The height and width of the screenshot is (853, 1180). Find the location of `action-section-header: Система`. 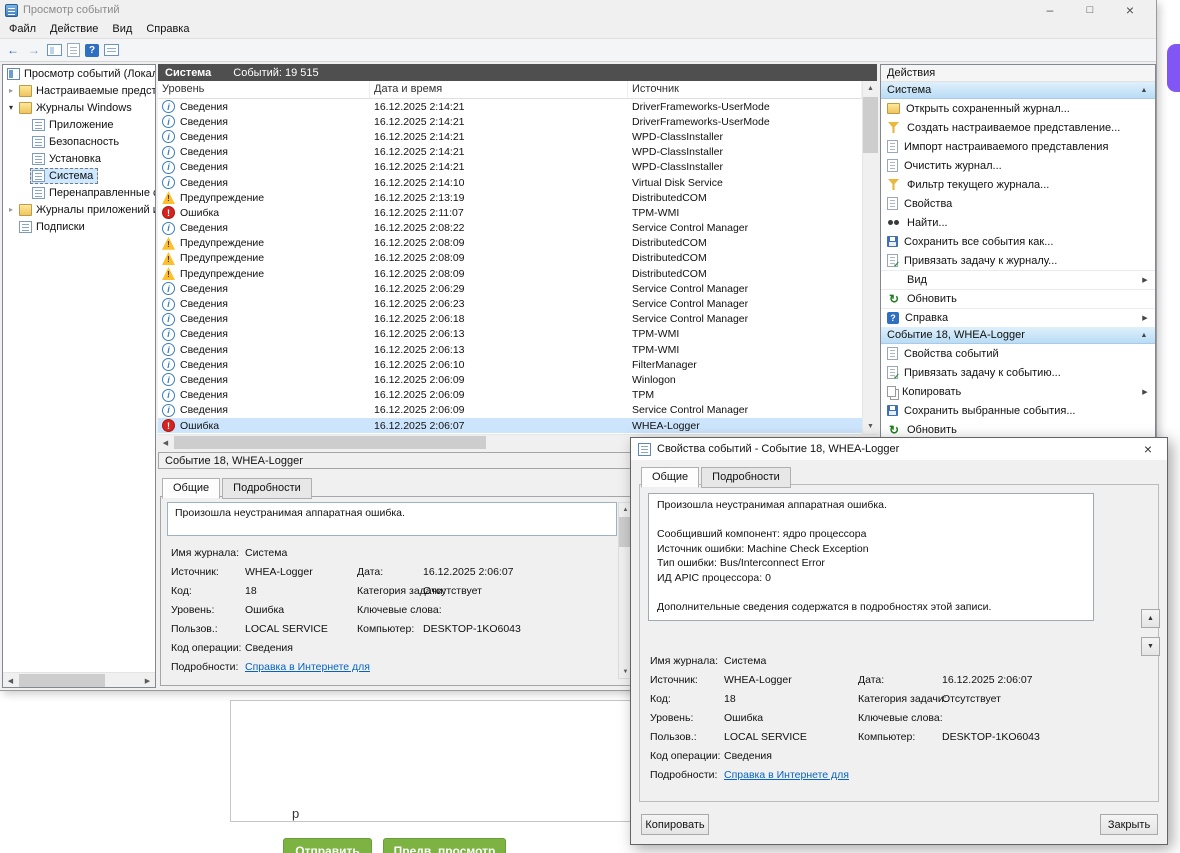

action-section-header: Система is located at coordinates (1018, 90).